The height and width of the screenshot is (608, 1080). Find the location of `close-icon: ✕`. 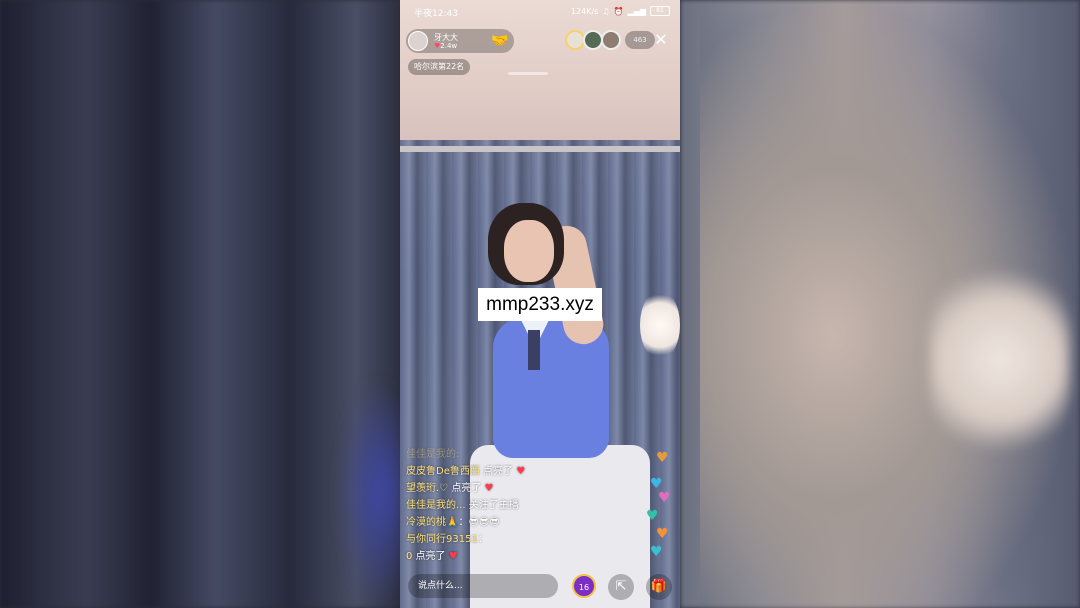

close-icon: ✕ is located at coordinates (661, 40).